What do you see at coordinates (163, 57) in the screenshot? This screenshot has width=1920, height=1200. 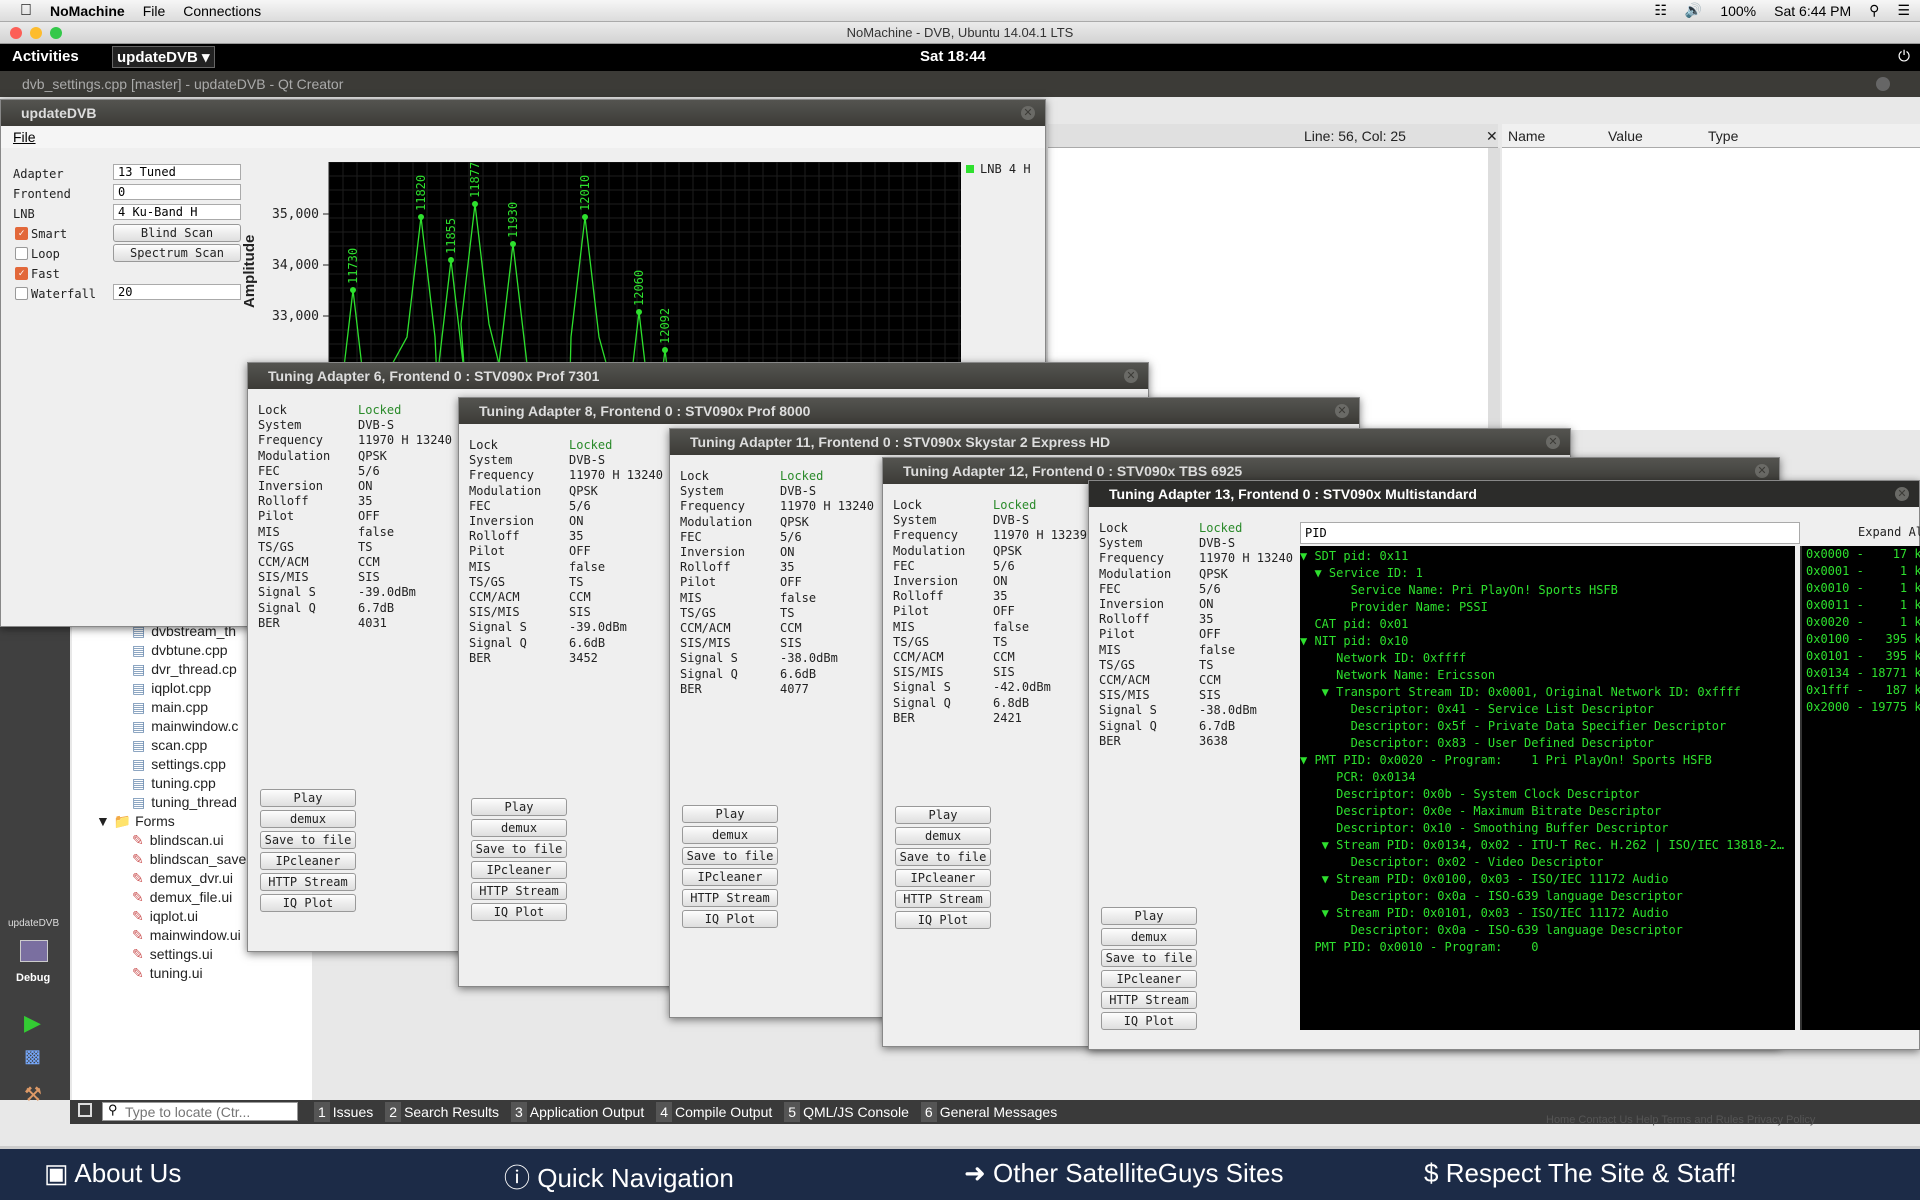 I see `app-menu-button: updateDVB ▾` at bounding box center [163, 57].